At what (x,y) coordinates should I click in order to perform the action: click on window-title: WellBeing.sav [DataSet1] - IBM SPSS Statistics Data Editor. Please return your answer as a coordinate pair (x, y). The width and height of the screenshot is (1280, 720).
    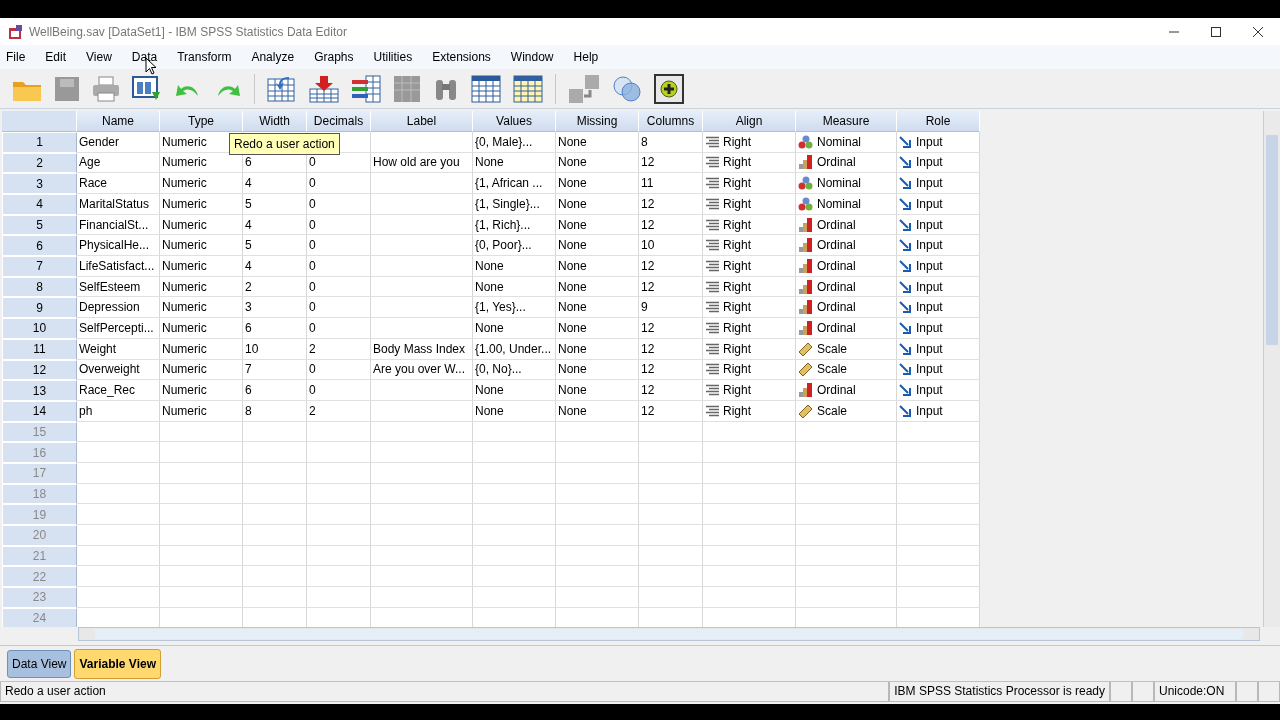
    Looking at the image, I should click on (188, 31).